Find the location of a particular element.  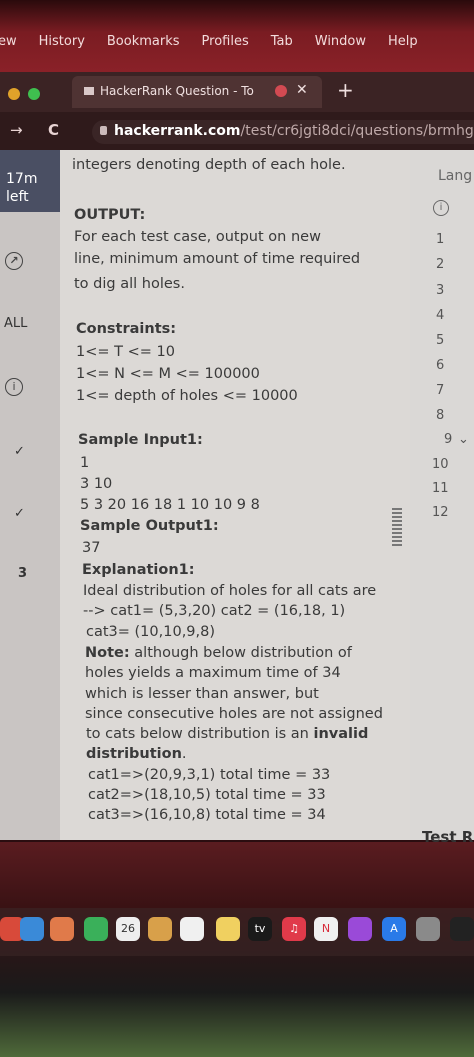

sample-input-heading: Sample Input1: is located at coordinates (140, 440).